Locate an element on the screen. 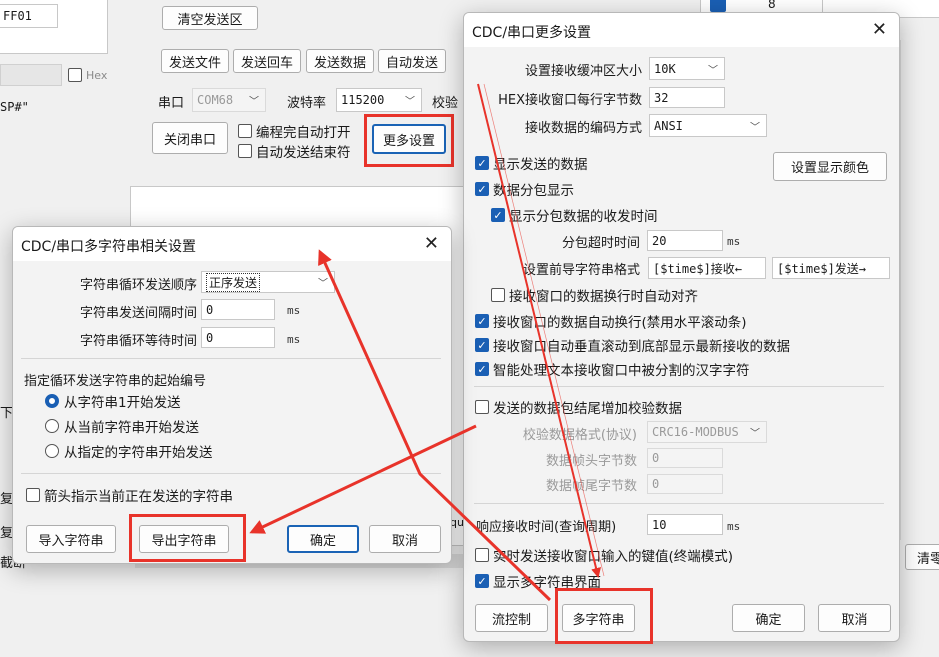 The width and height of the screenshot is (939, 657). arrow-to-multistring-dialog is located at coordinates (435, 425).